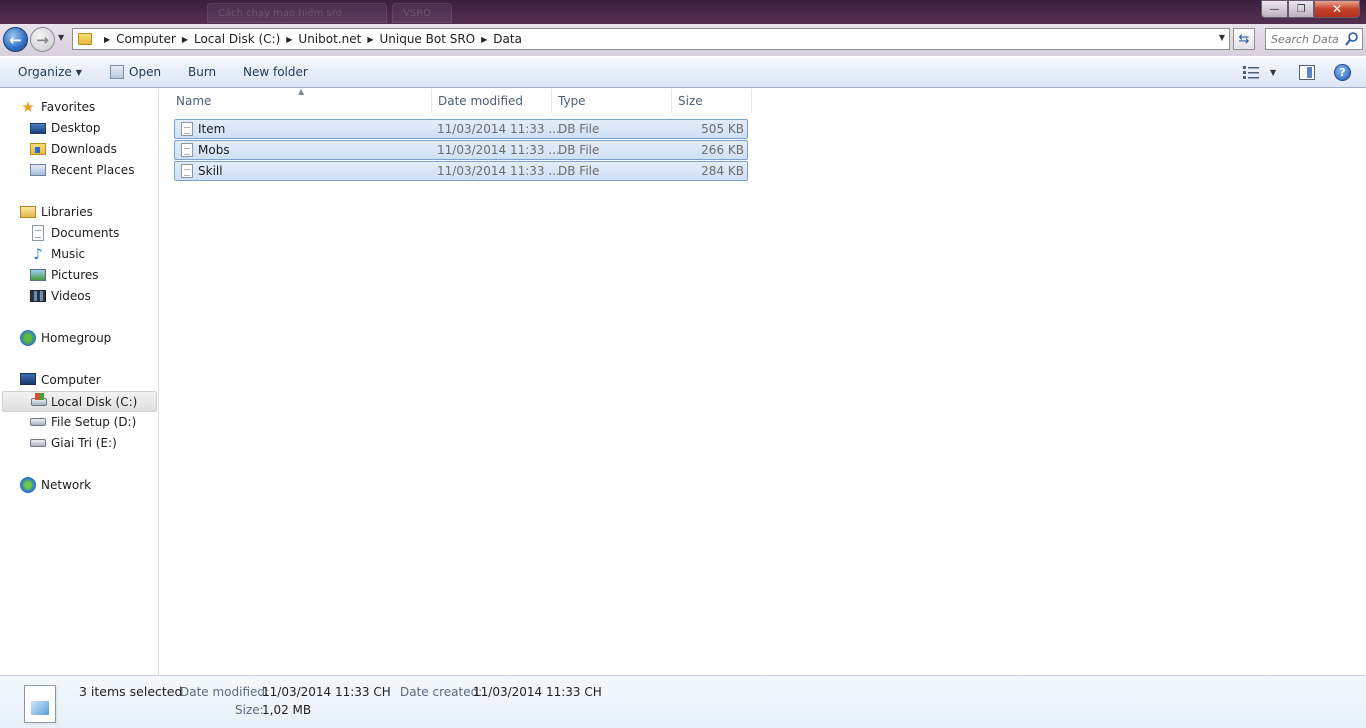  I want to click on nav-computer: Computer, so click(78, 380).